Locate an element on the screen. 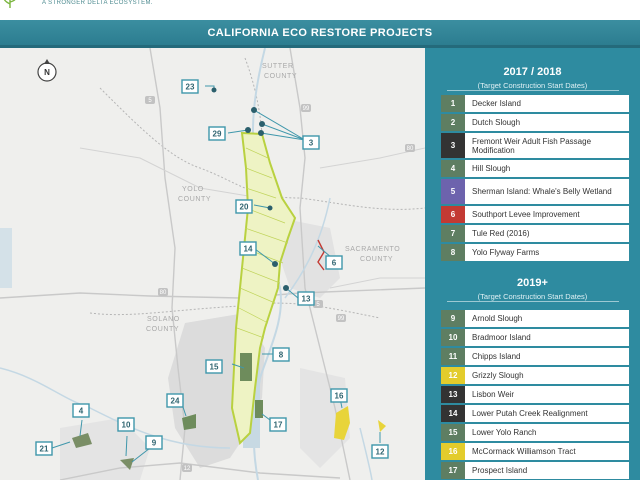 This screenshot has height=480, width=640. county-label-solano: SOLANO is located at coordinates (163, 319).